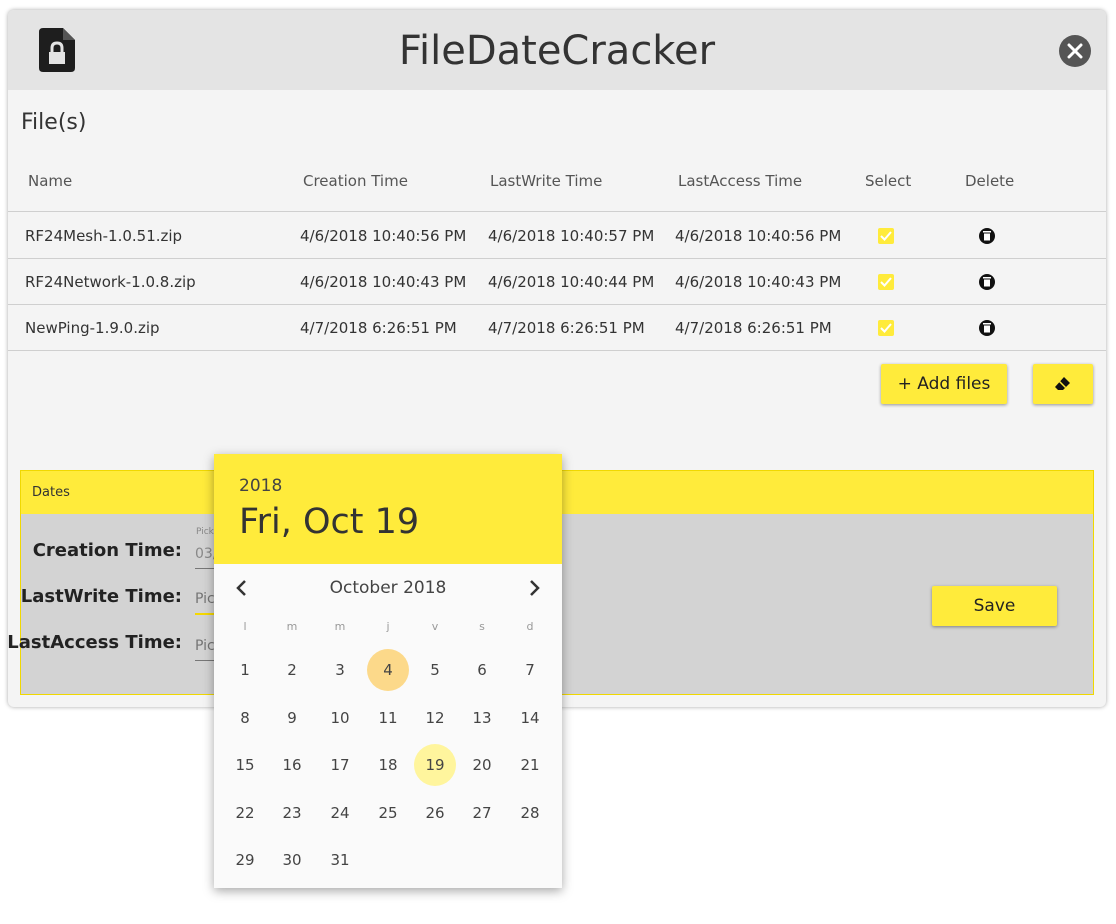 This screenshot has height=924, width=1116. I want to click on close-icon, so click(1075, 51).